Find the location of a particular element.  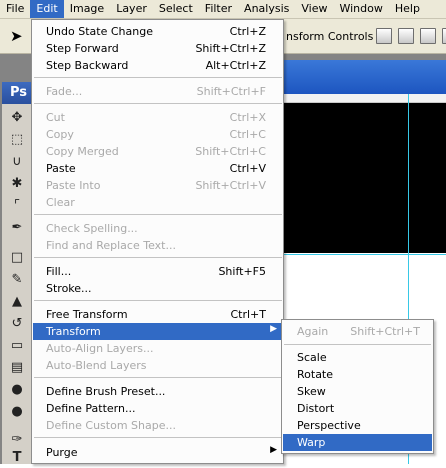

blur-icon: ● is located at coordinates (17, 390).